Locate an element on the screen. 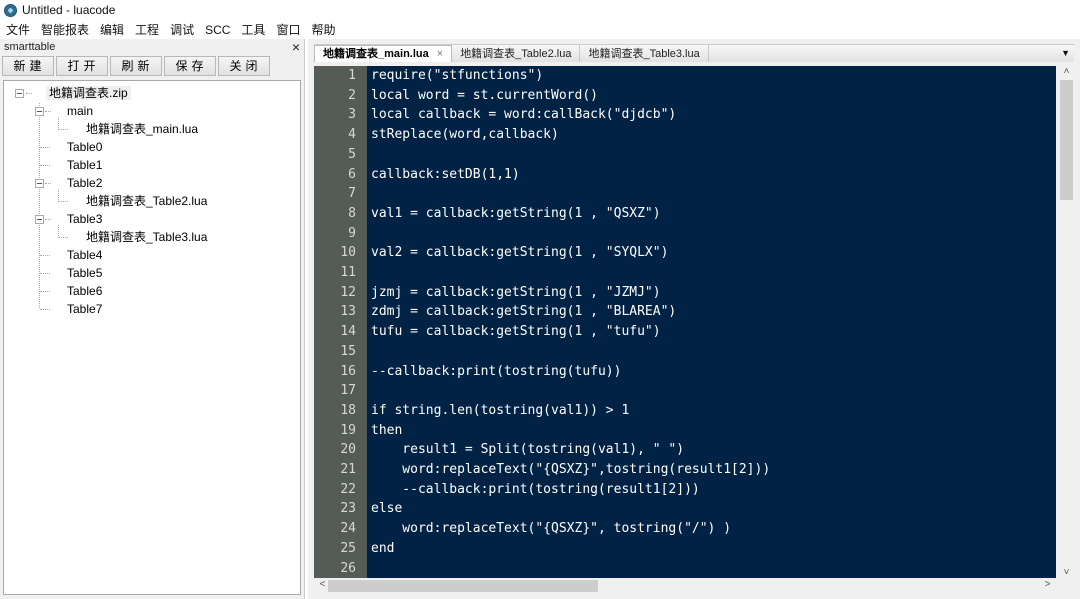  tree-item-table2-lua: 地籍调查表_Table2.lua is located at coordinates (146, 201).